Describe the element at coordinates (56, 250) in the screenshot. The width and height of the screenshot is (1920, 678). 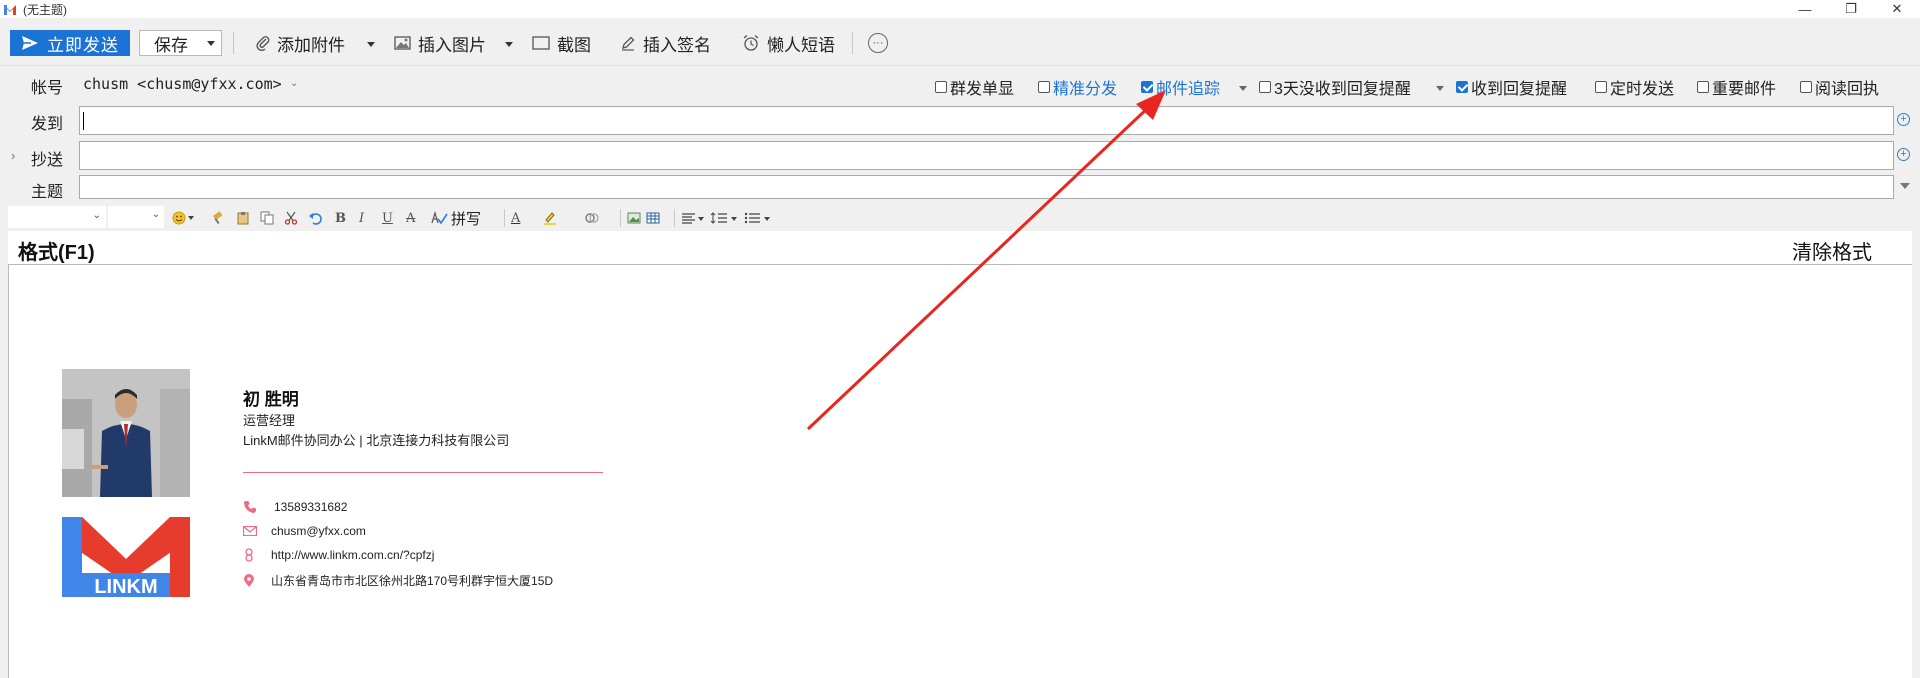
I see `format-mode-label: 格式(F1)` at that location.